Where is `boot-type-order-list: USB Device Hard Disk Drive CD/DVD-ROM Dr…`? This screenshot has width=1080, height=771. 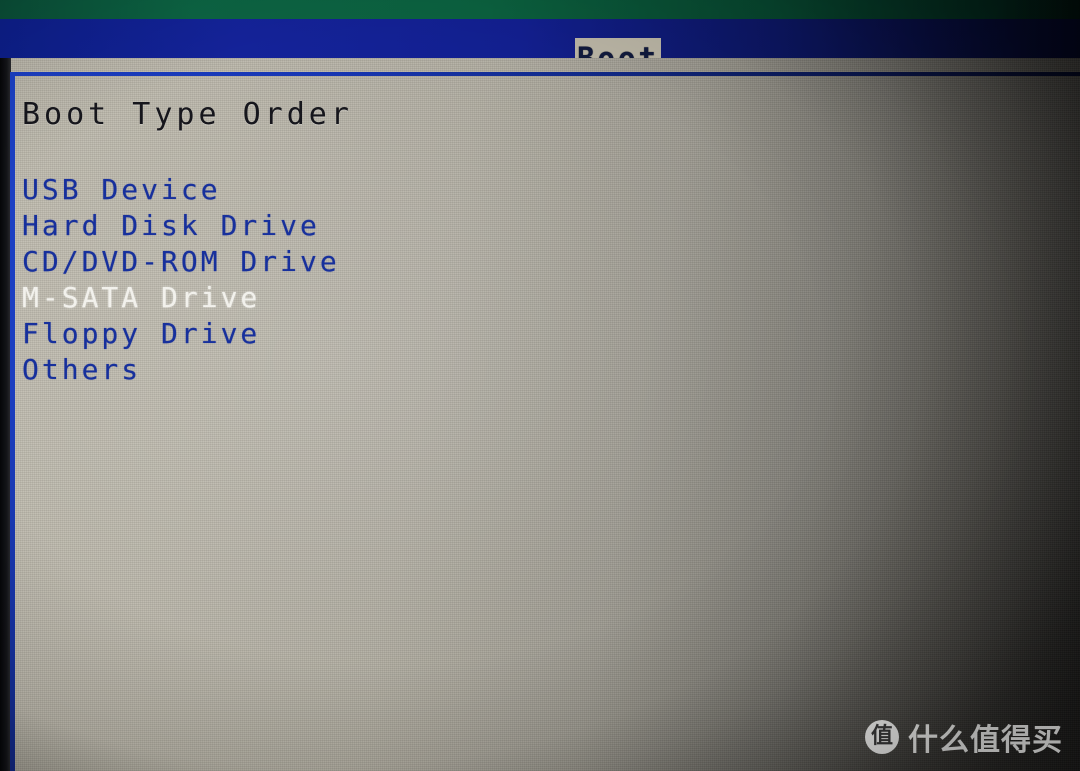
boot-type-order-list: USB Device Hard Disk Drive CD/DVD-ROM Dr… is located at coordinates (181, 280).